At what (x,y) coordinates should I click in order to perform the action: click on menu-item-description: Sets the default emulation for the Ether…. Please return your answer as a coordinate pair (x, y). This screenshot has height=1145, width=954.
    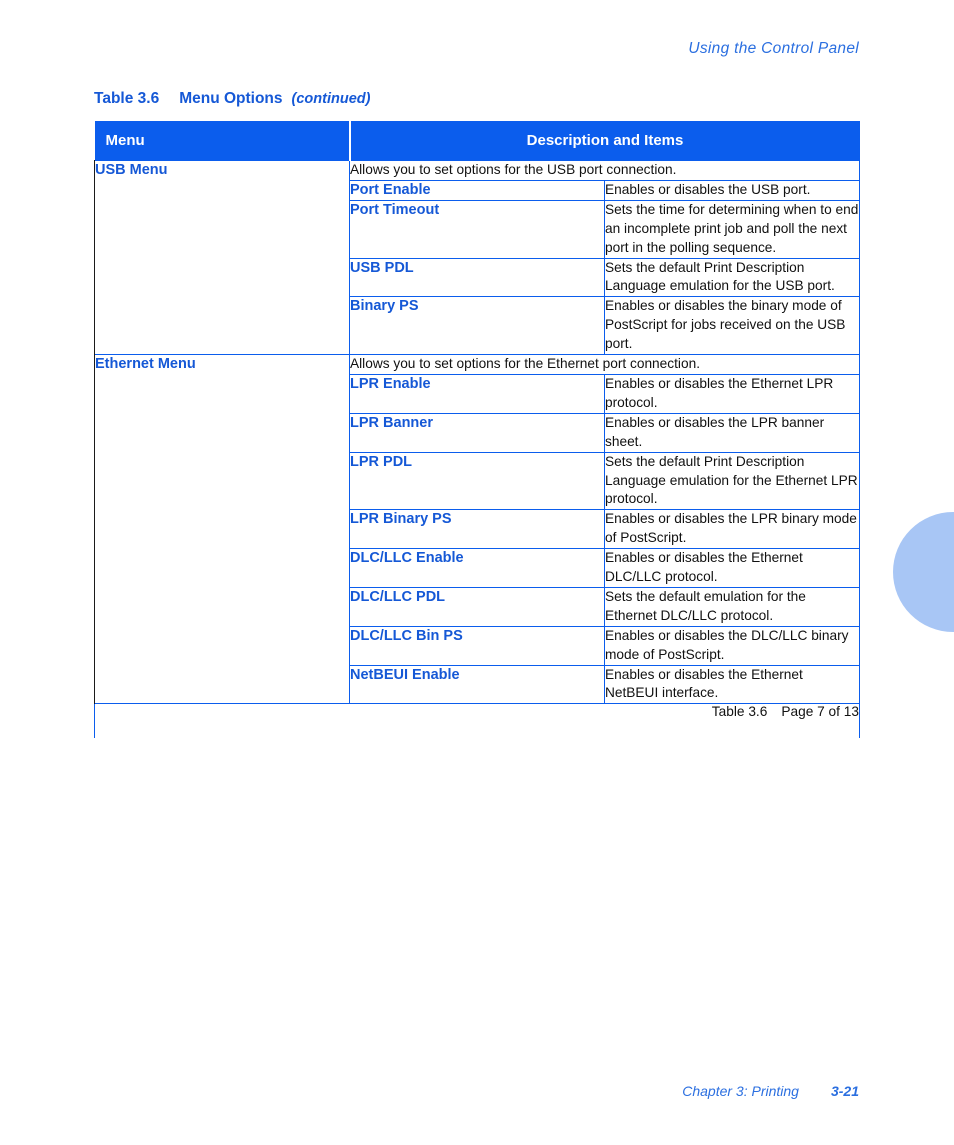
    Looking at the image, I should click on (732, 606).